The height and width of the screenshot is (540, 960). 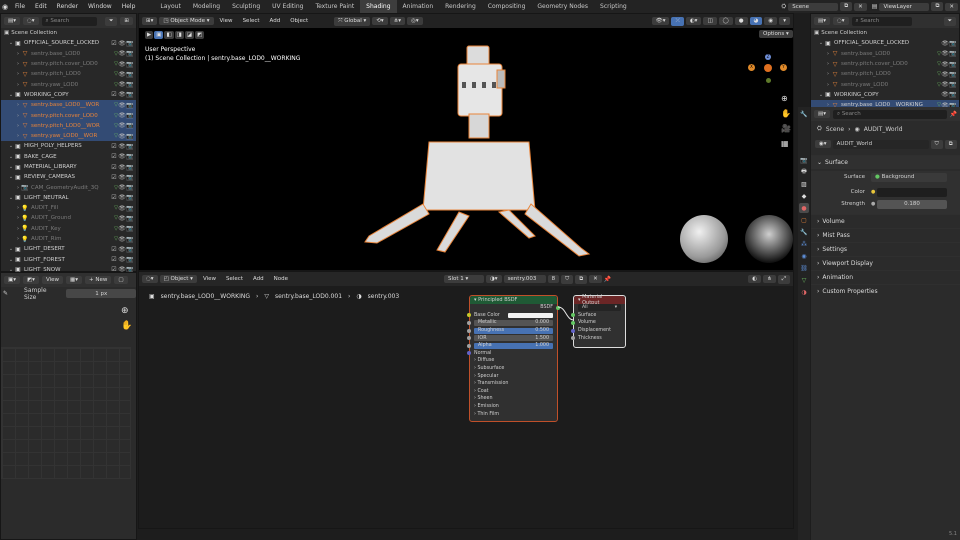 What do you see at coordinates (258, 279) in the screenshot?
I see `node-menu-add: Add` at bounding box center [258, 279].